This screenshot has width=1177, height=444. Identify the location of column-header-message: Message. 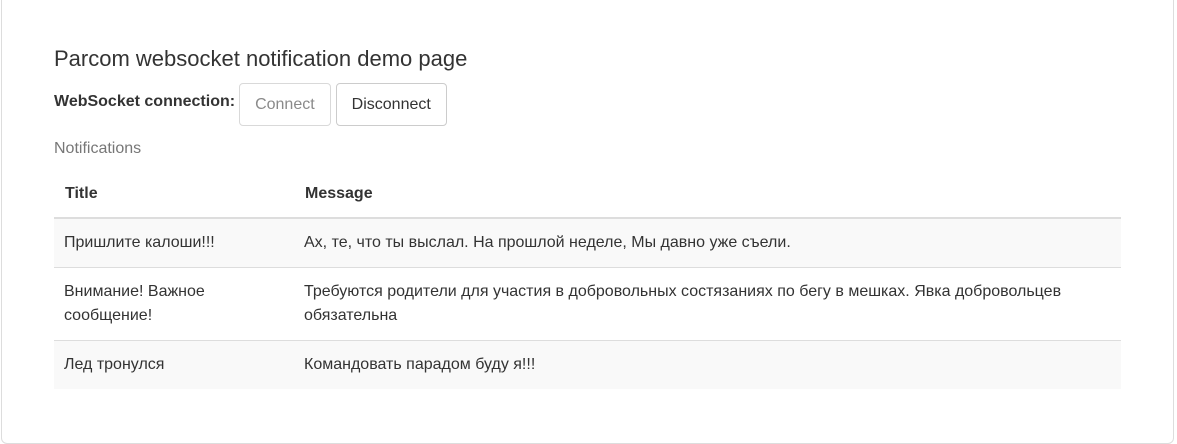
(707, 195).